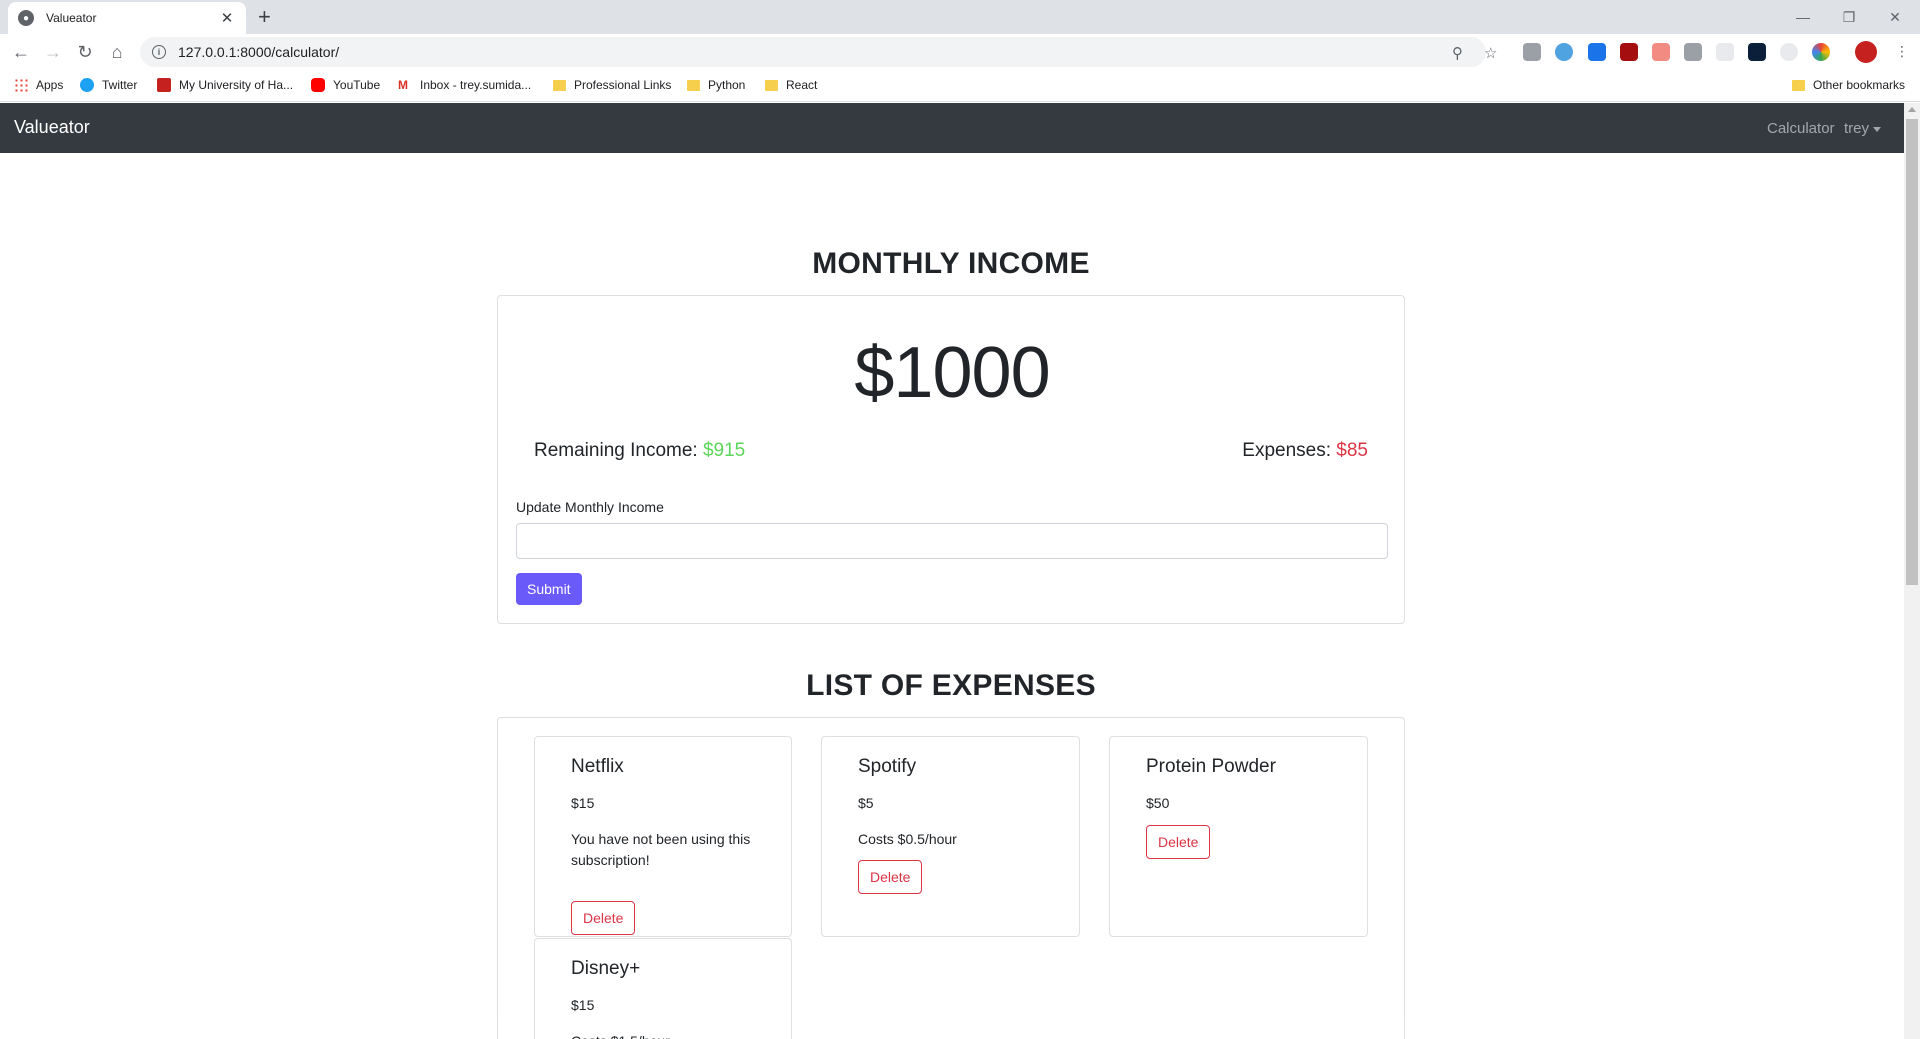 Image resolution: width=1920 pixels, height=1039 pixels. Describe the element at coordinates (952, 373) in the screenshot. I see `monthly-income-amount: $1000` at that location.